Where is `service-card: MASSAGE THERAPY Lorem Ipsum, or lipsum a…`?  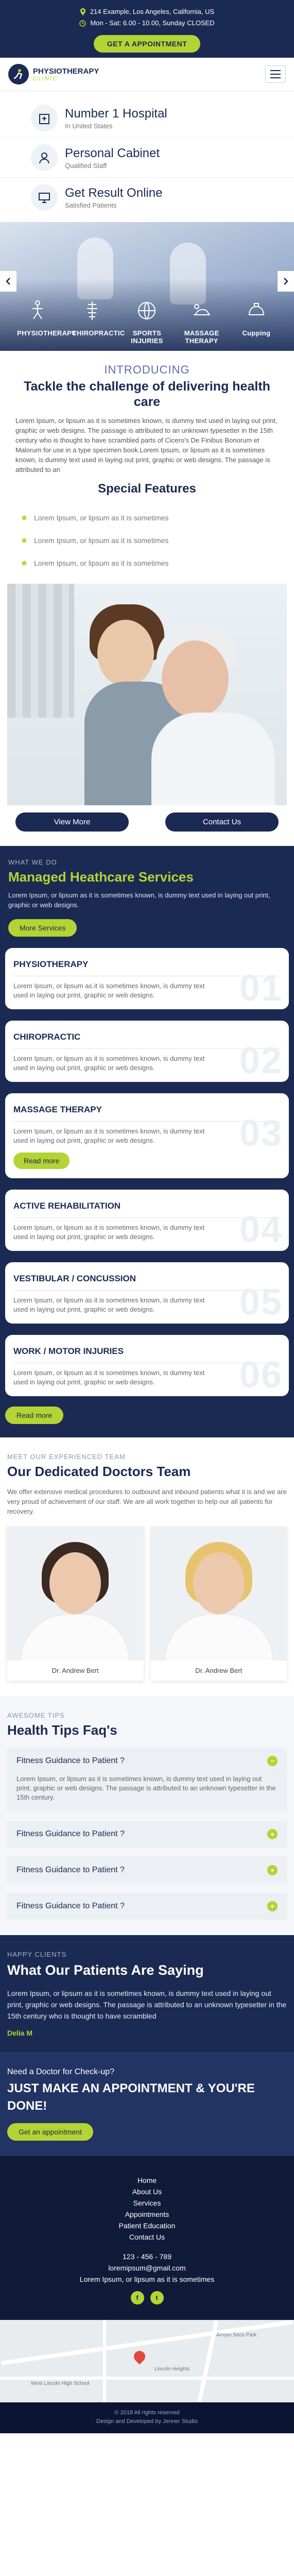
service-card: MASSAGE THERAPY Lorem Ipsum, or lipsum a… is located at coordinates (147, 1135).